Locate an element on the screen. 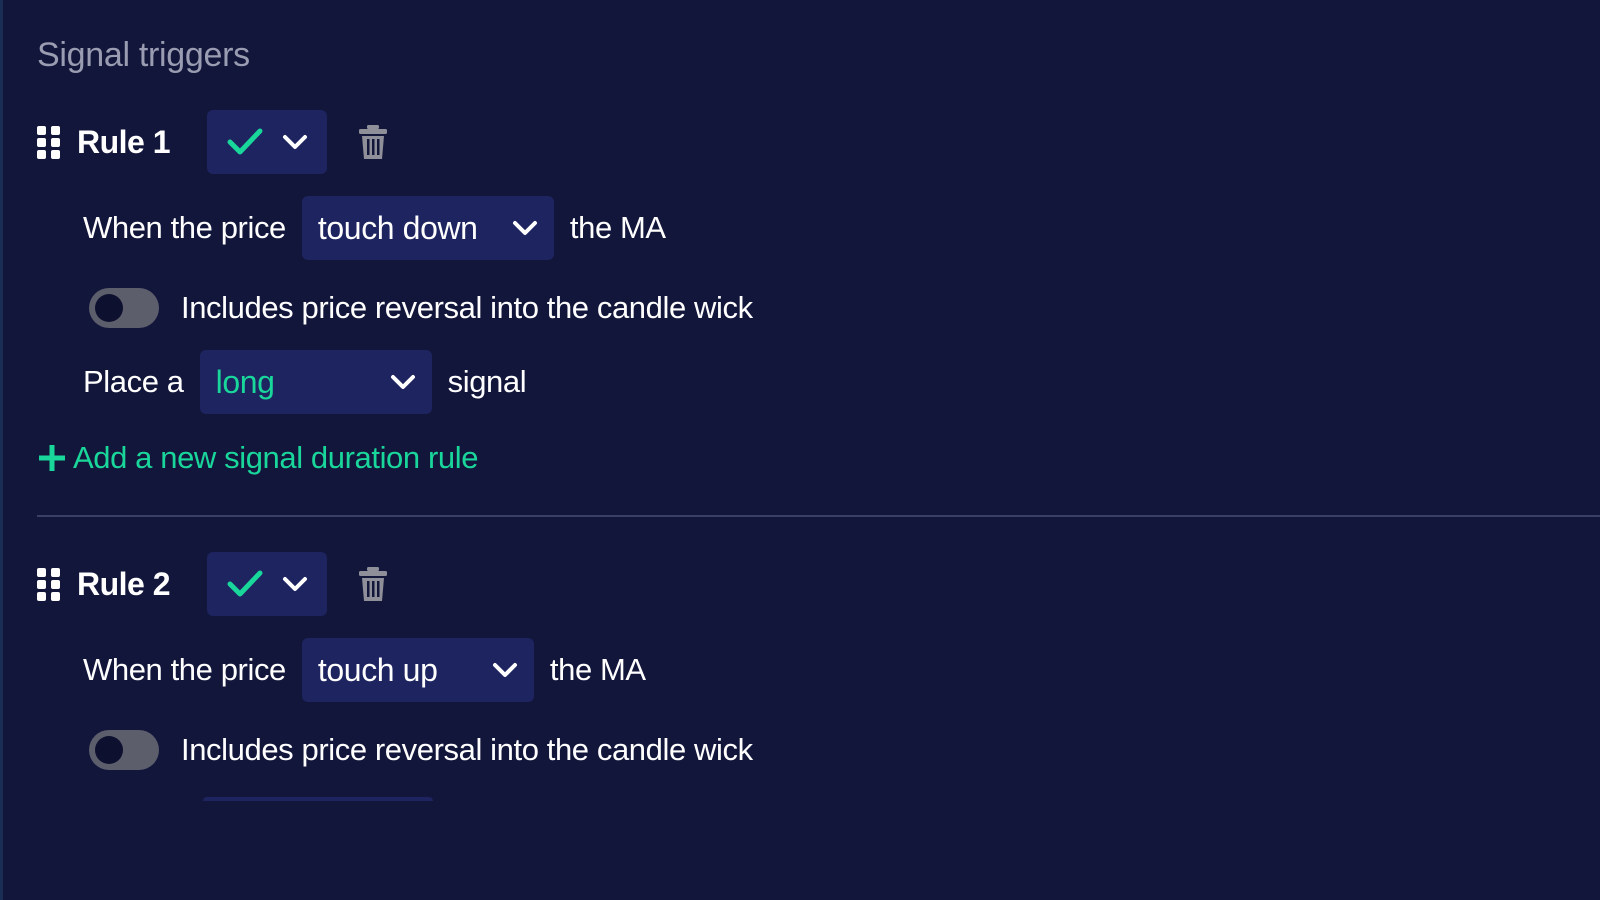 The height and width of the screenshot is (900, 1600). rule-2-wick-toggle is located at coordinates (124, 750).